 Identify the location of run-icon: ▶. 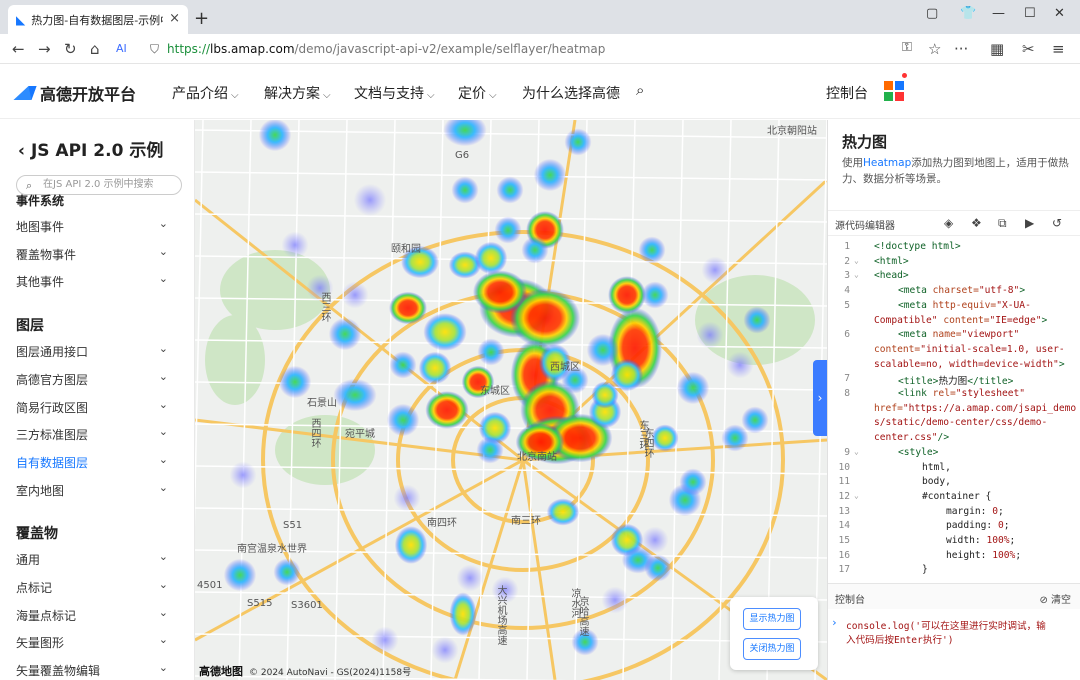
(1029, 223).